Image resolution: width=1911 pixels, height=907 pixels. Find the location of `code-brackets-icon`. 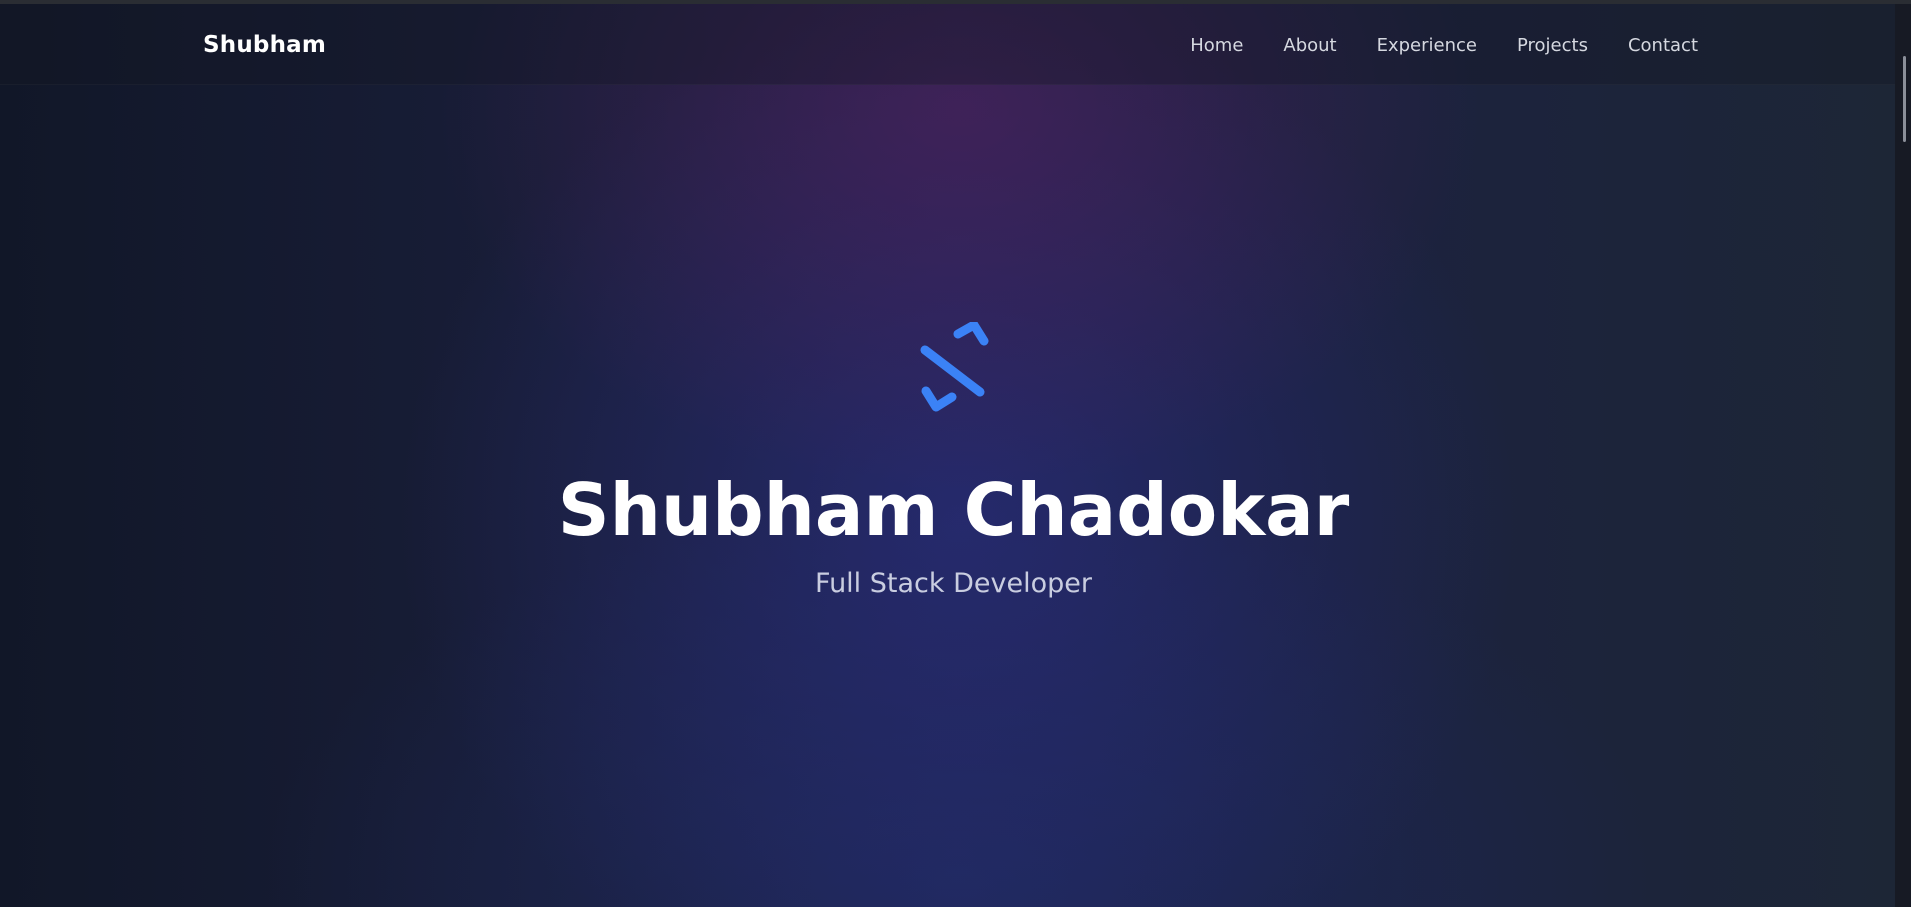

code-brackets-icon is located at coordinates (954, 367).